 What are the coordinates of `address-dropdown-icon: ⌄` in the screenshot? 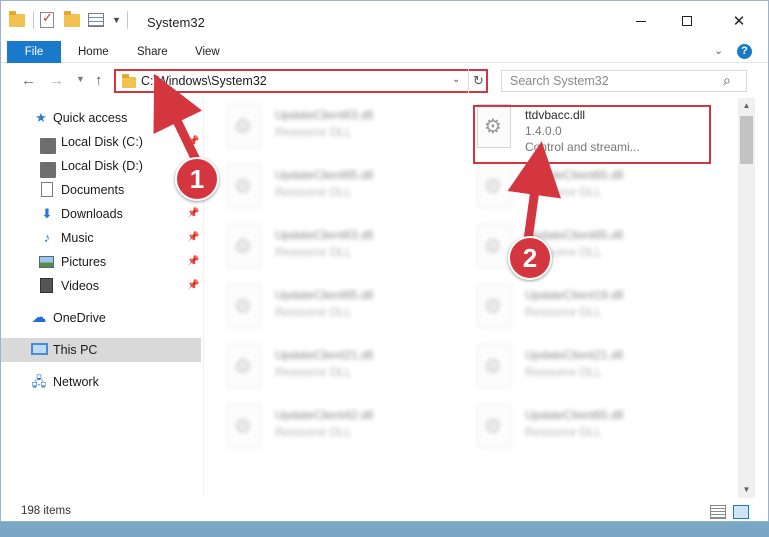 It's located at (456, 79).